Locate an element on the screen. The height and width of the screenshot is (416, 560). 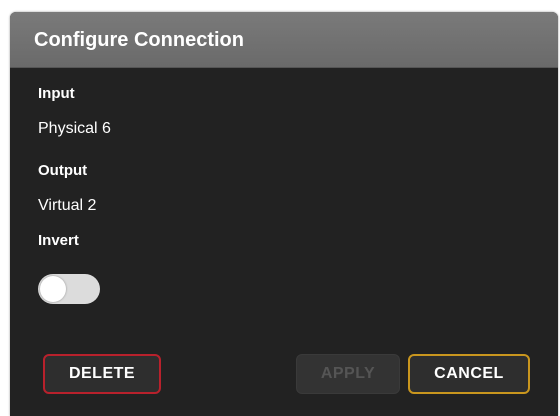
dialog-title: Configure Connection is located at coordinates (139, 40).